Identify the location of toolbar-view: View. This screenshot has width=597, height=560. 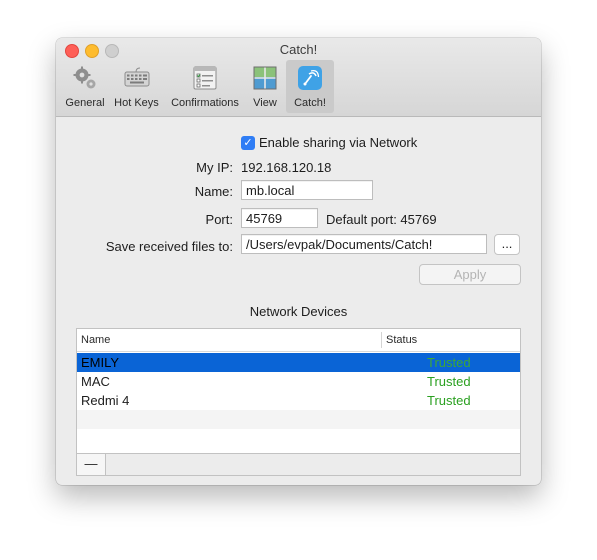
(265, 86).